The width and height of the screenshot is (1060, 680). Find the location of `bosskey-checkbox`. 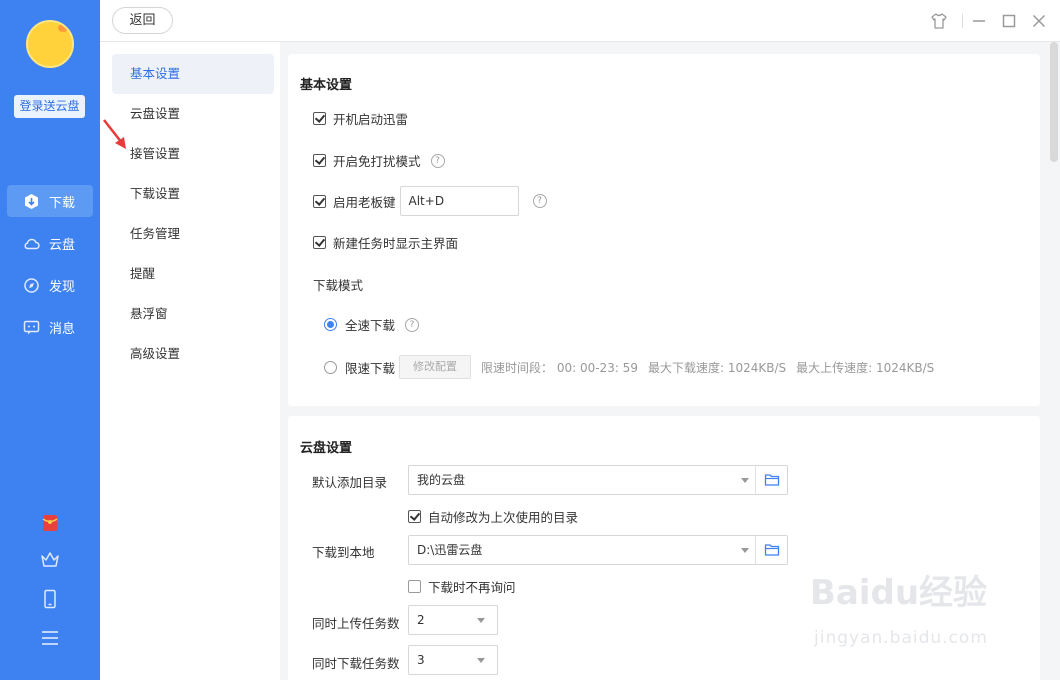

bosskey-checkbox is located at coordinates (319, 201).